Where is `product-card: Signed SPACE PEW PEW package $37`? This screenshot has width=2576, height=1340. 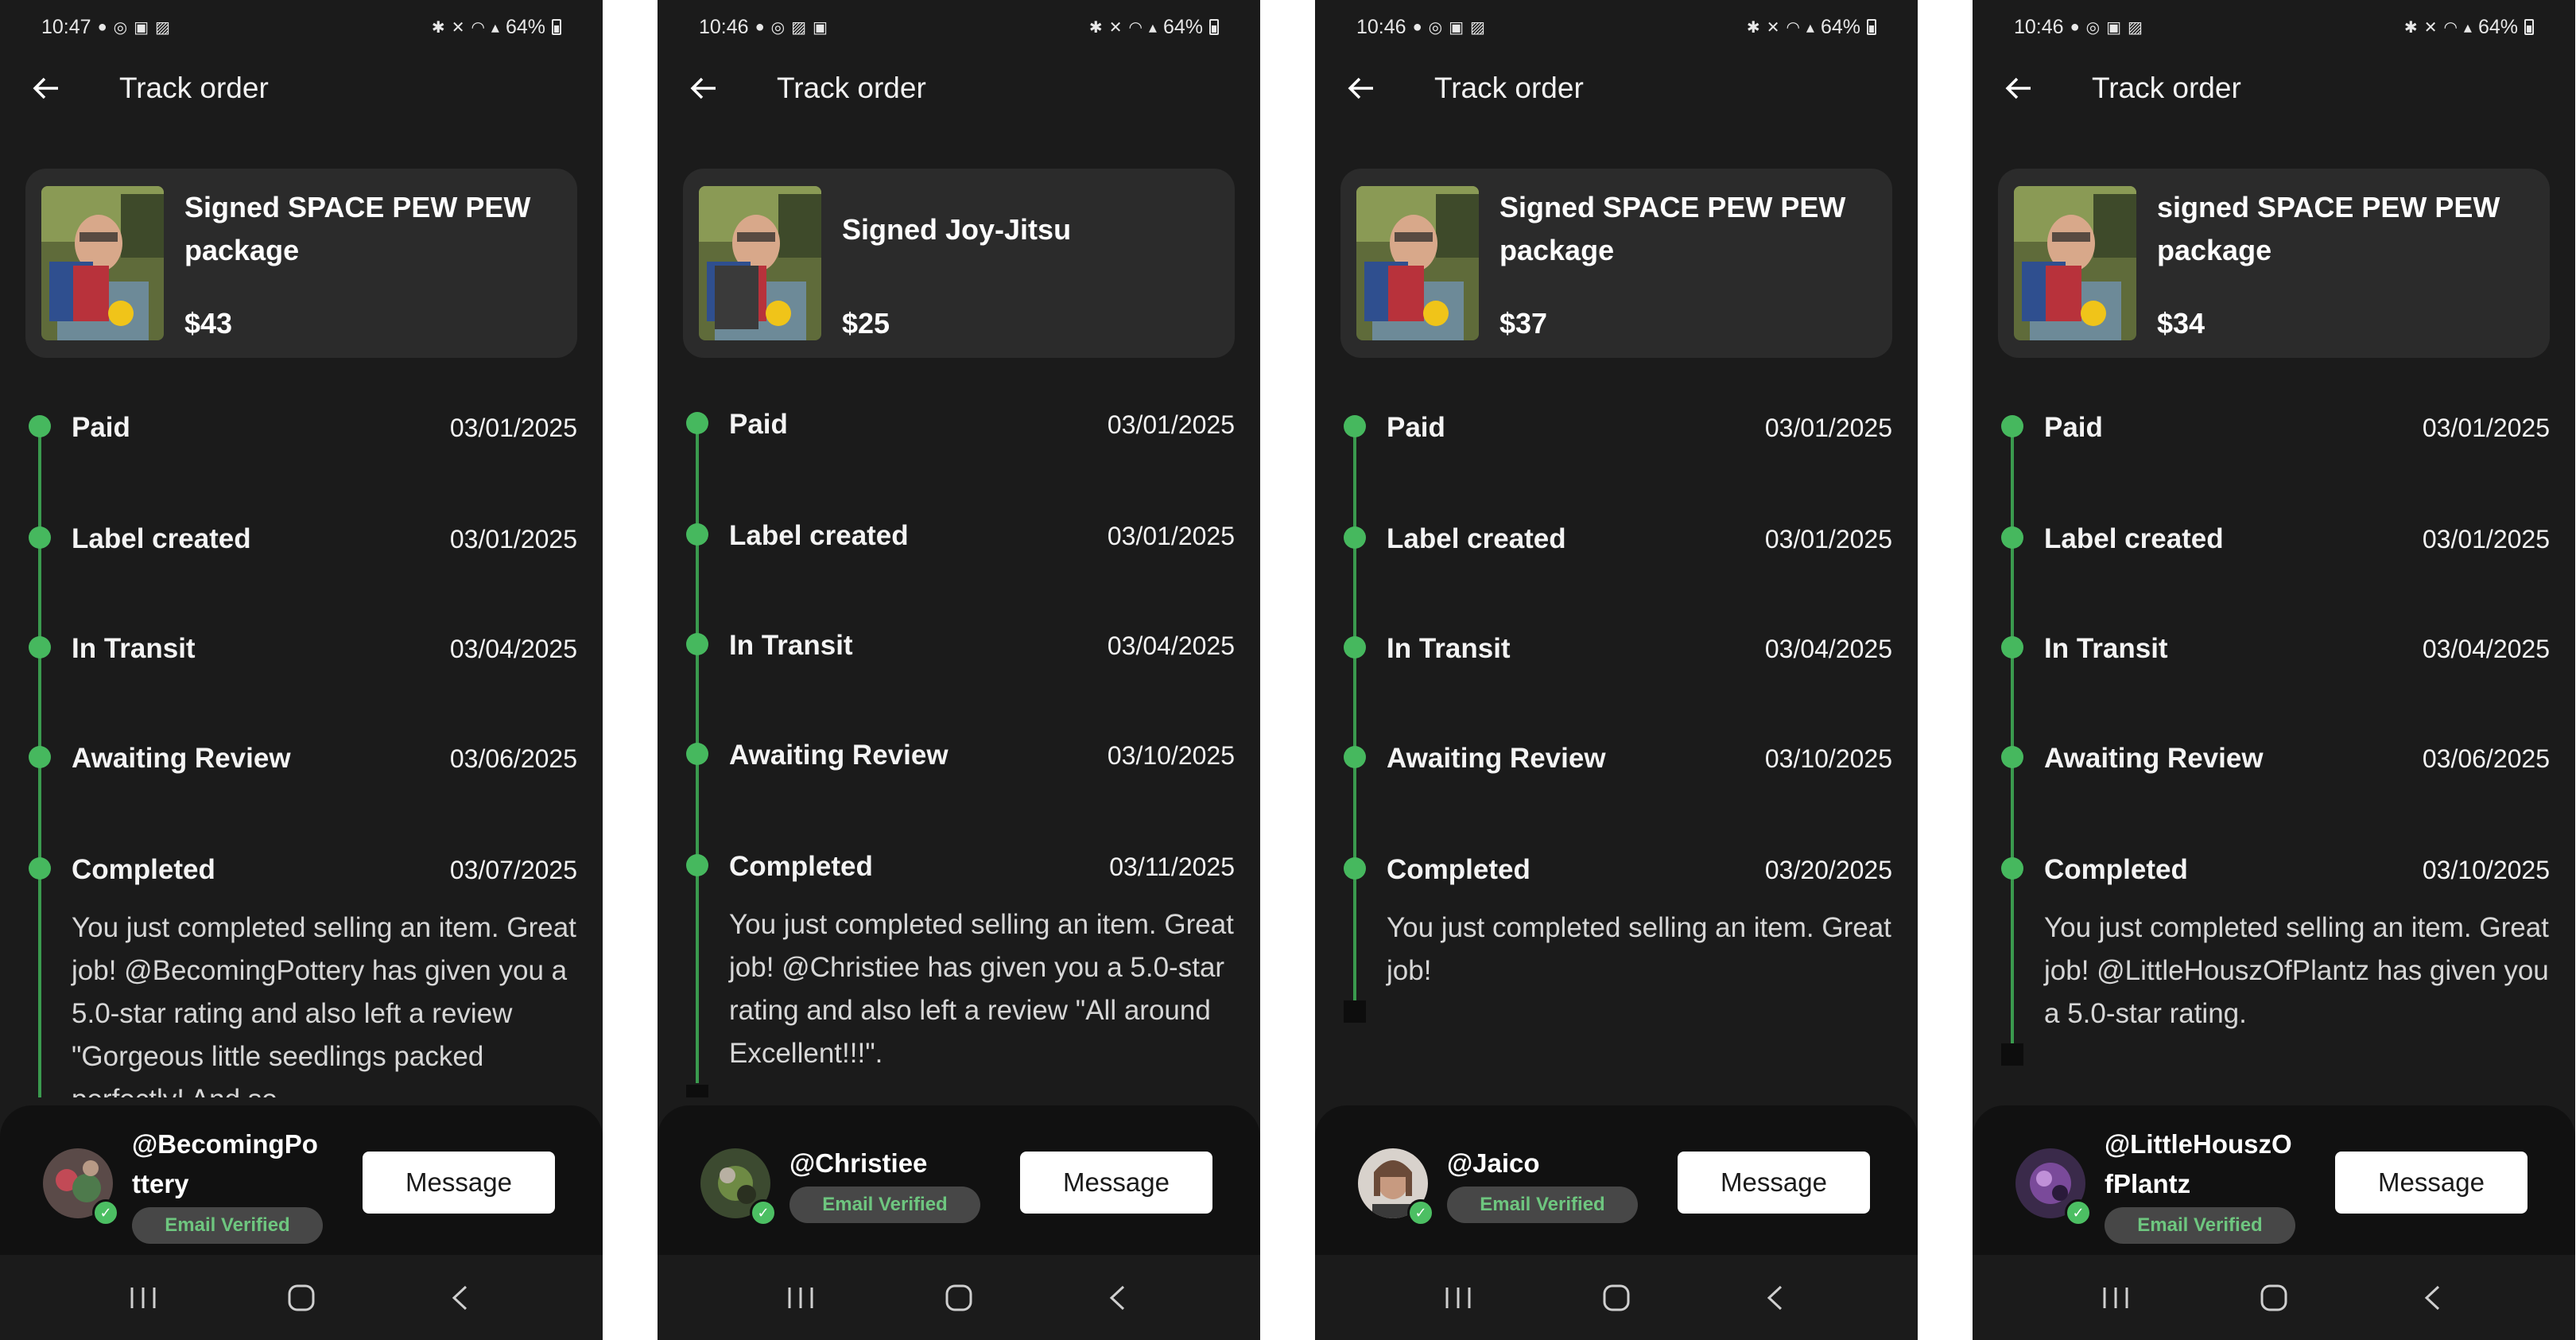
product-card: Signed SPACE PEW PEW package $37 is located at coordinates (1616, 263).